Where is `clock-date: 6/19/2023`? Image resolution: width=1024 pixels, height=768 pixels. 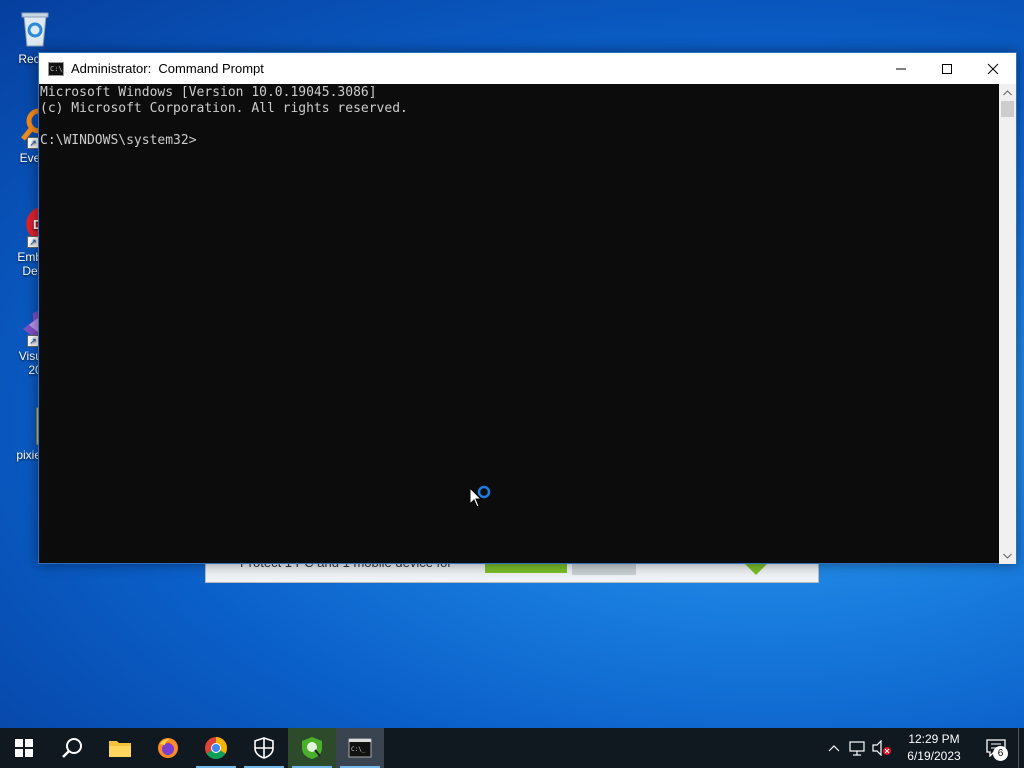
clock-date: 6/19/2023 is located at coordinates (934, 756).